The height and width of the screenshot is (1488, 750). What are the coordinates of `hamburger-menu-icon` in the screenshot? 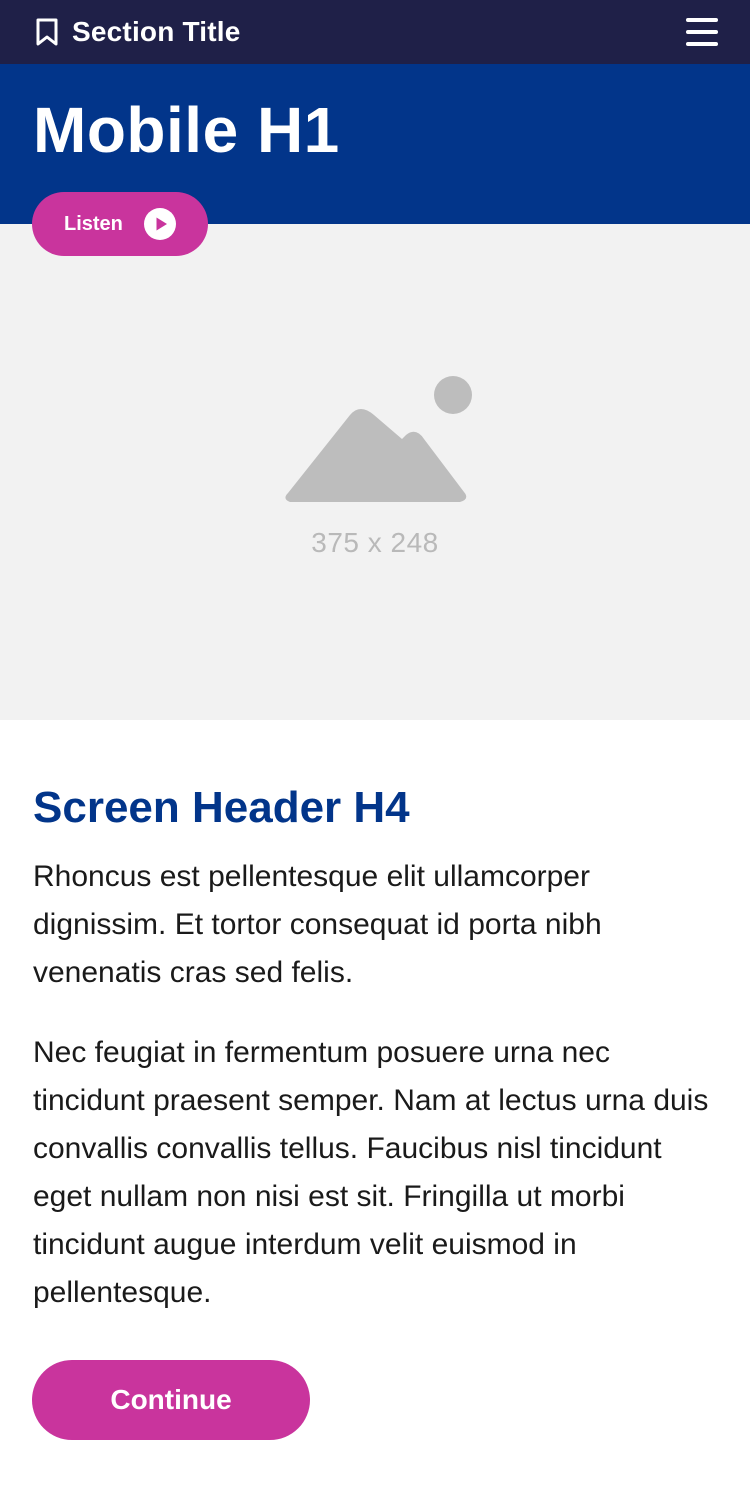 It's located at (702, 32).